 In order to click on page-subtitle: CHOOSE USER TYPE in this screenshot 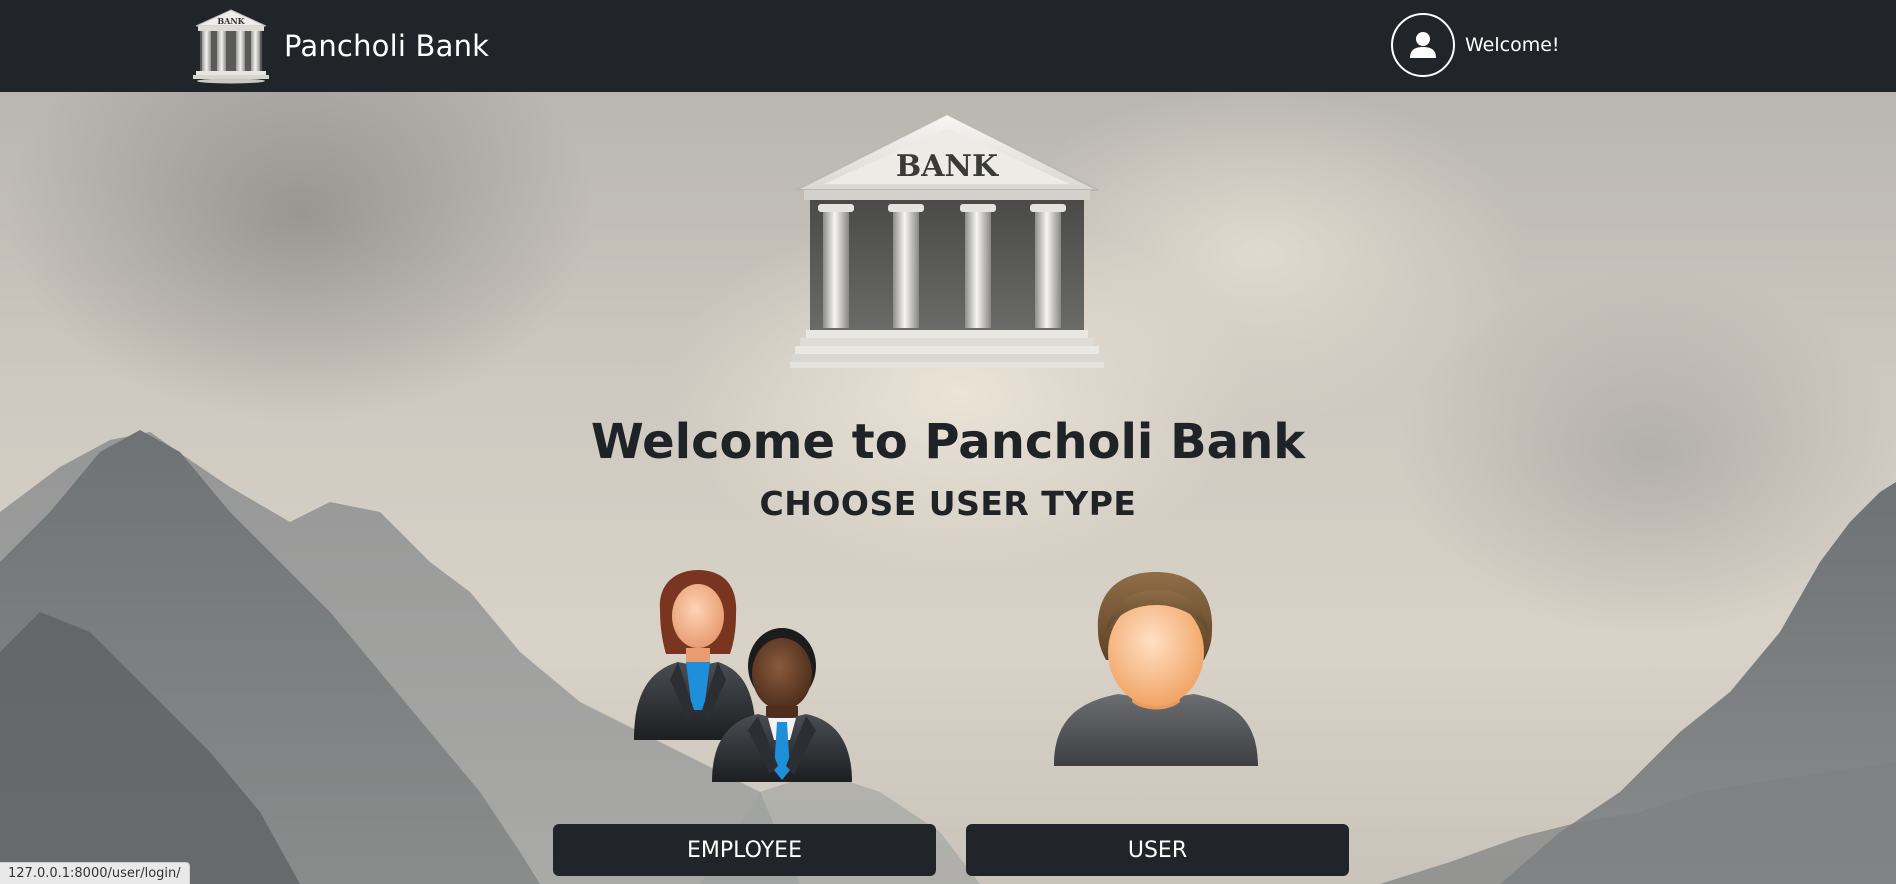, I will do `click(948, 503)`.